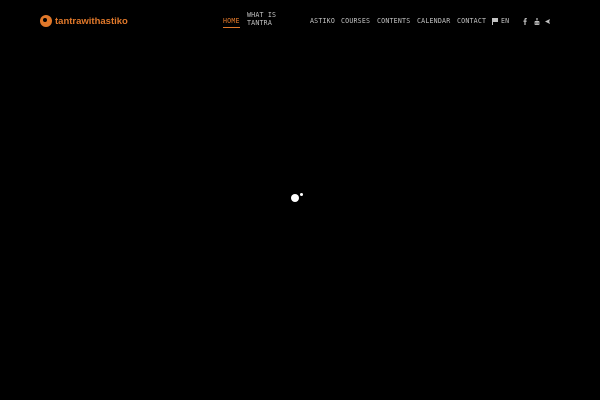 This screenshot has height=400, width=600. I want to click on nav-item-astiko: ASTIKO, so click(322, 21).